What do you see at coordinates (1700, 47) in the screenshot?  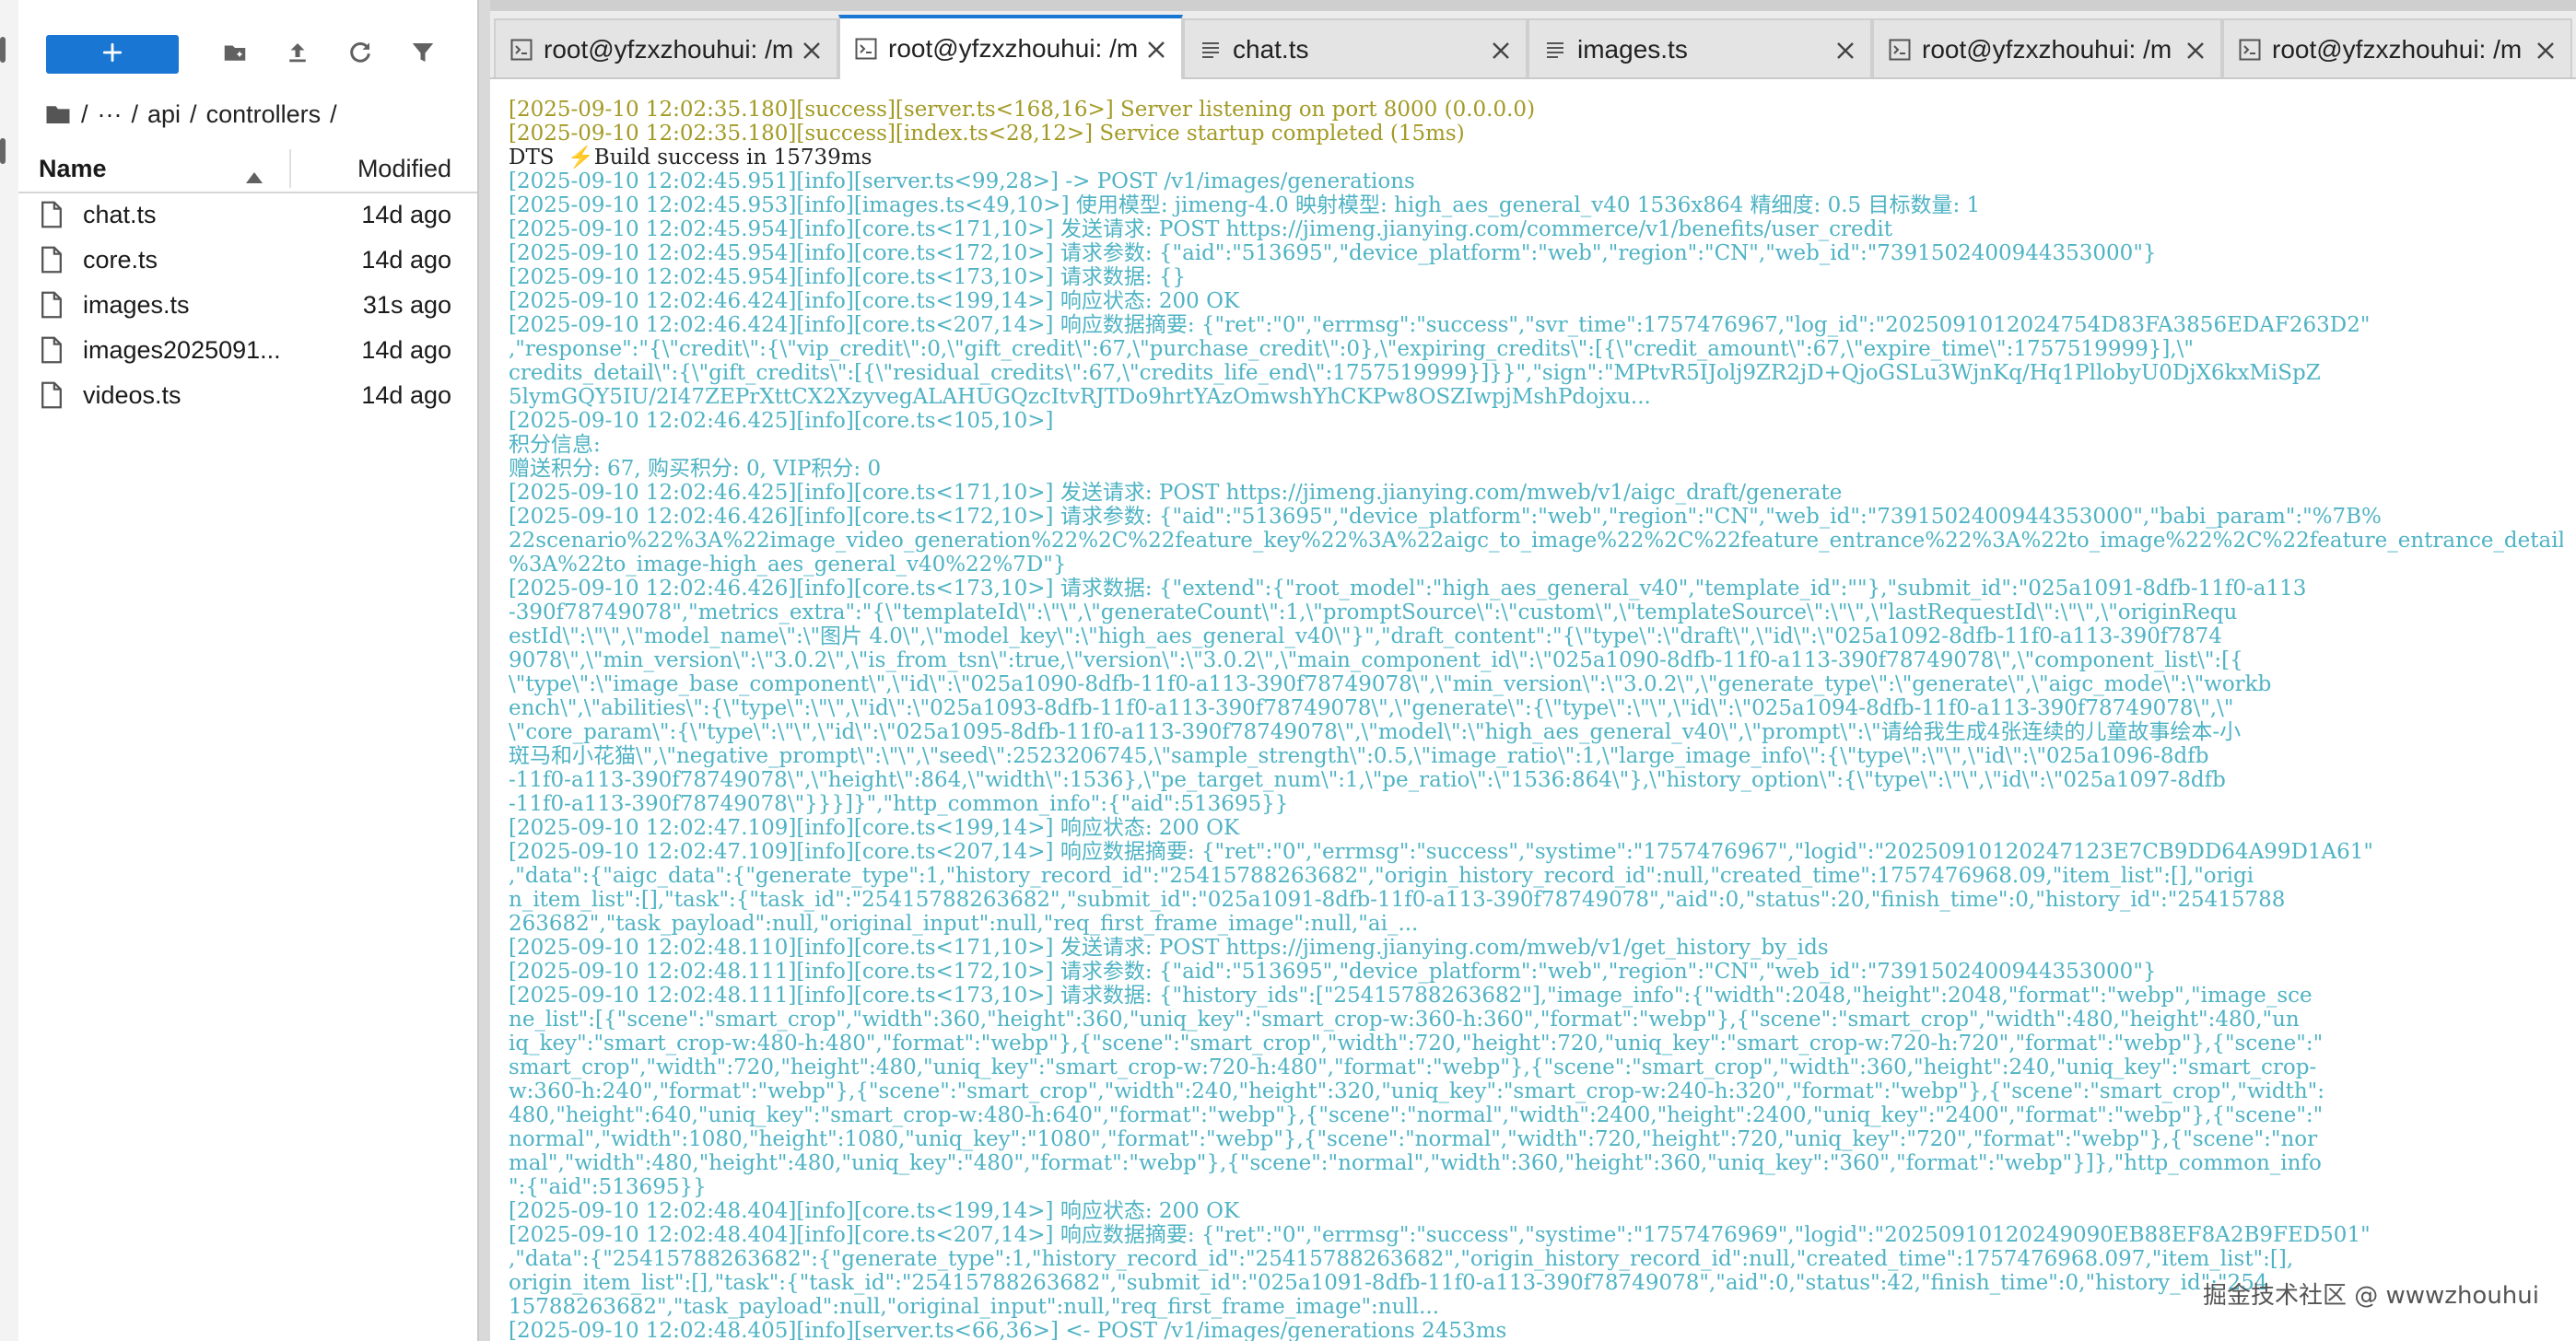 I see `tab-images-ts: images.ts` at bounding box center [1700, 47].